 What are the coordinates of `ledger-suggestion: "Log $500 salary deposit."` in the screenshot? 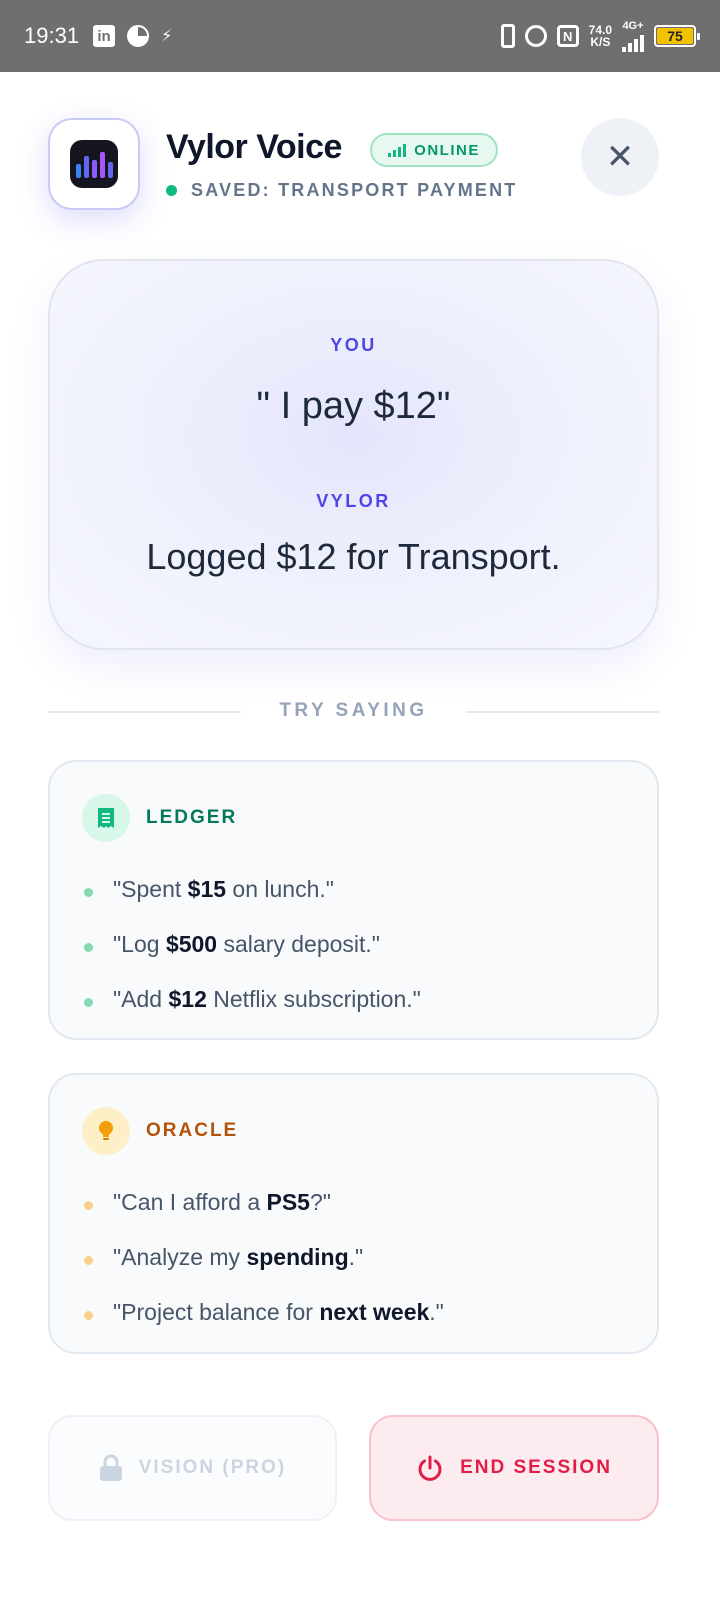 It's located at (252, 944).